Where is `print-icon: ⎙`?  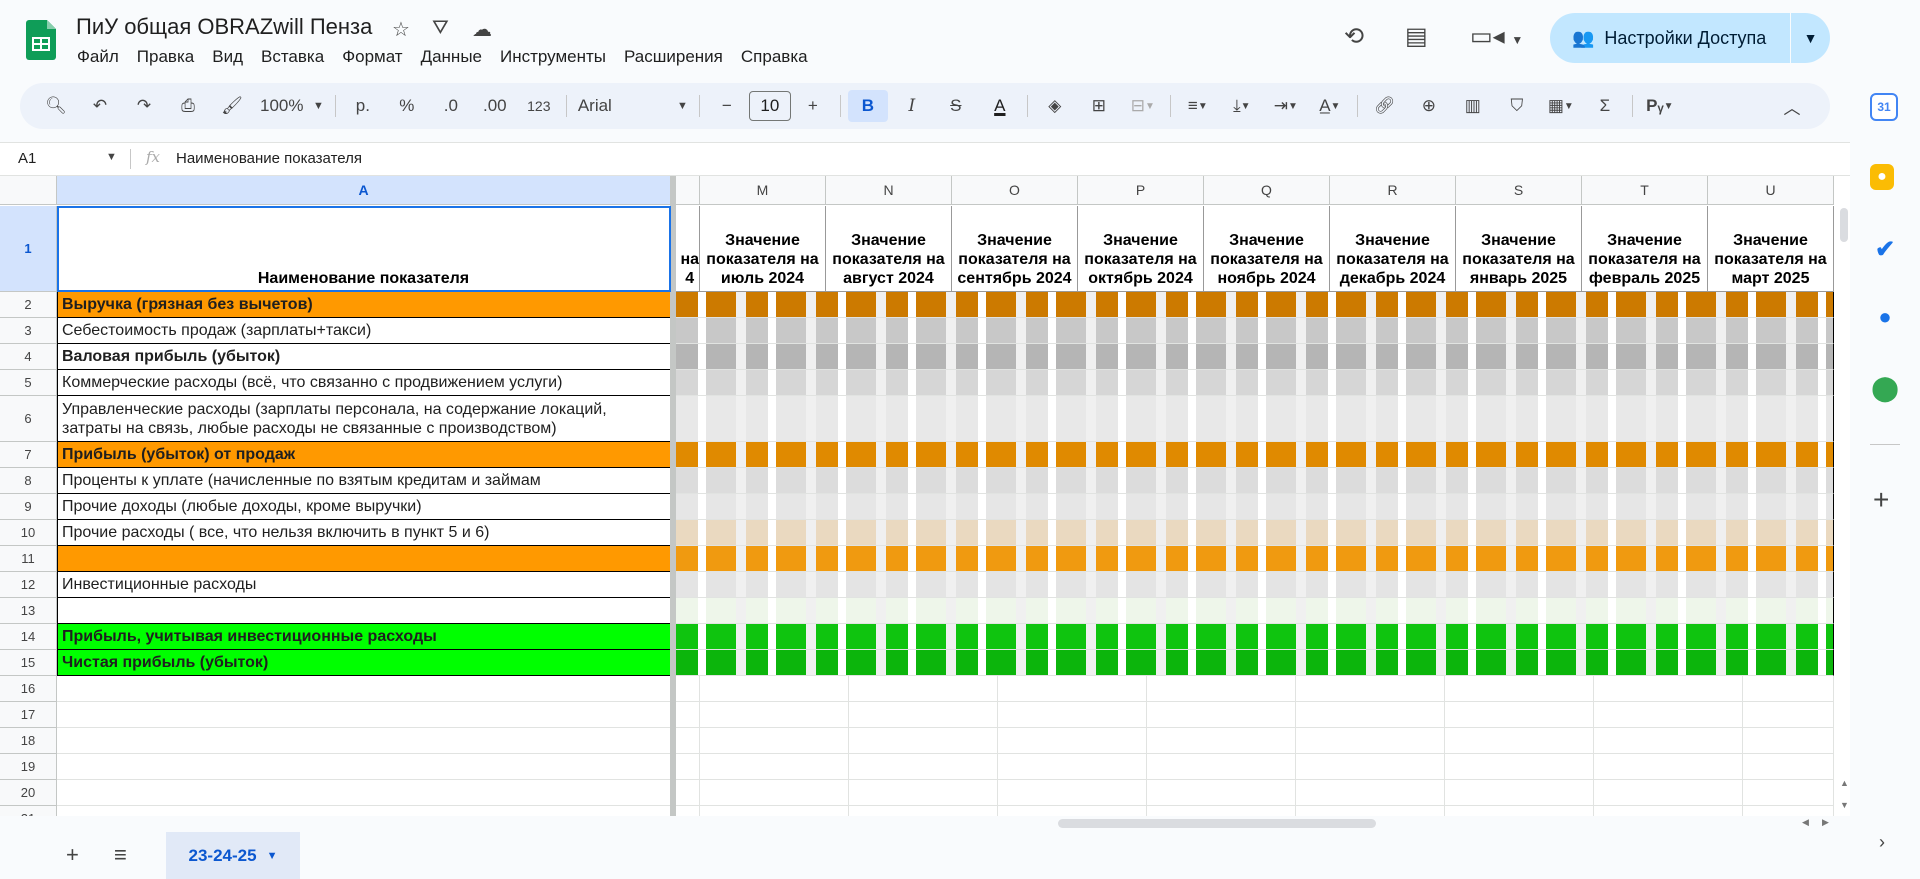
print-icon: ⎙ is located at coordinates (188, 106).